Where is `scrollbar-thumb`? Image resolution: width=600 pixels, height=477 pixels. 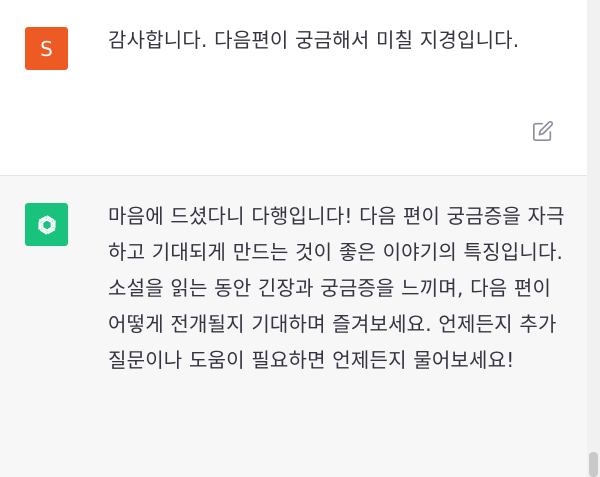
scrollbar-thumb is located at coordinates (593, 464).